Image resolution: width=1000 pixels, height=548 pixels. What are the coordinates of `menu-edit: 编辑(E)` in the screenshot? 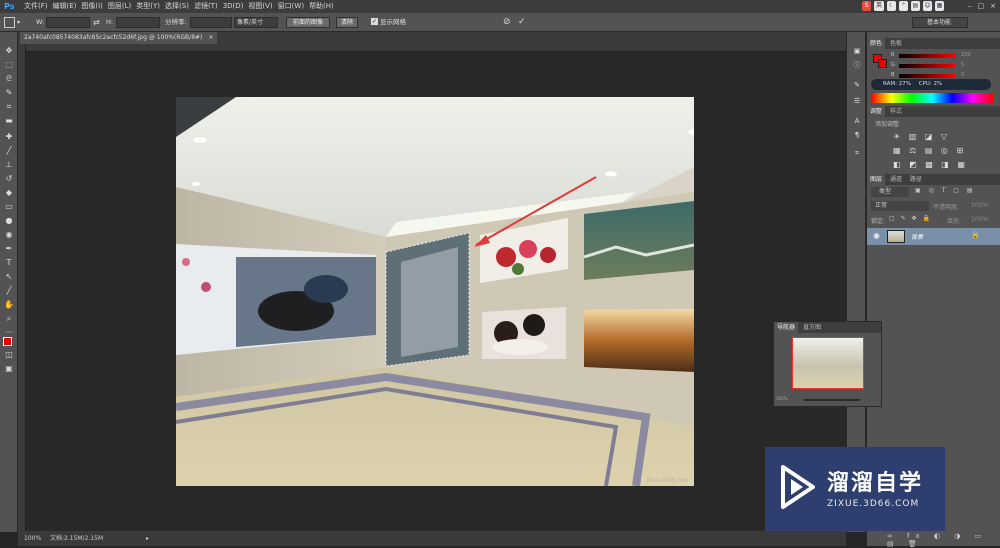 It's located at (65, 6).